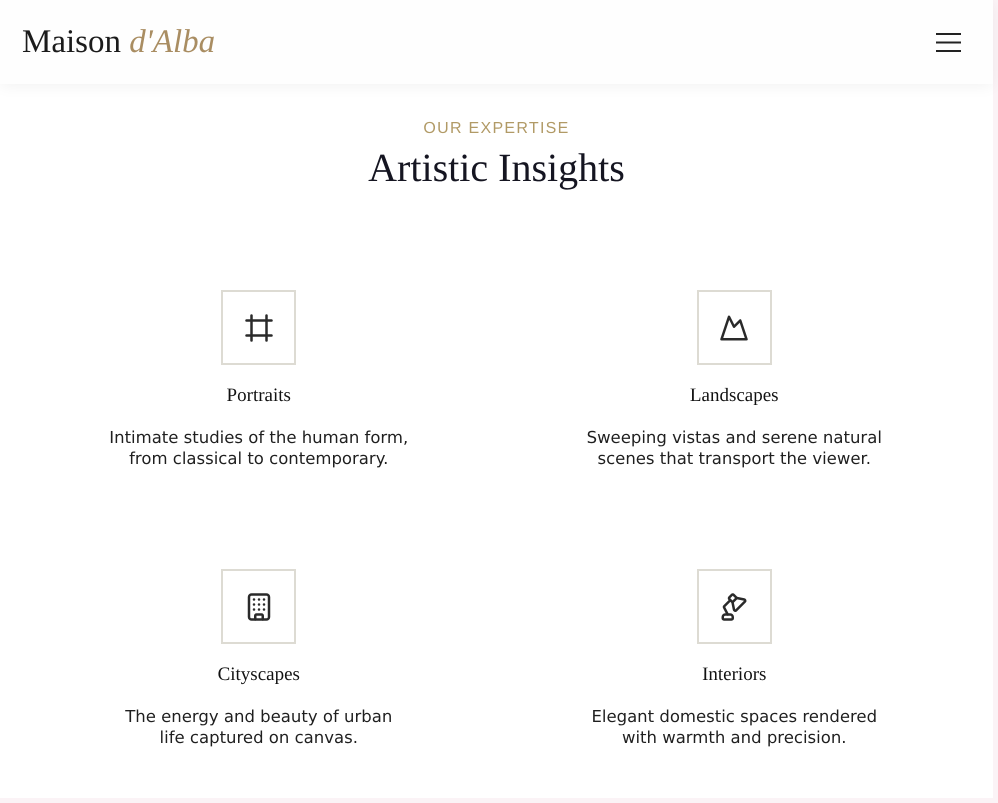  I want to click on mountain-icon, so click(734, 327).